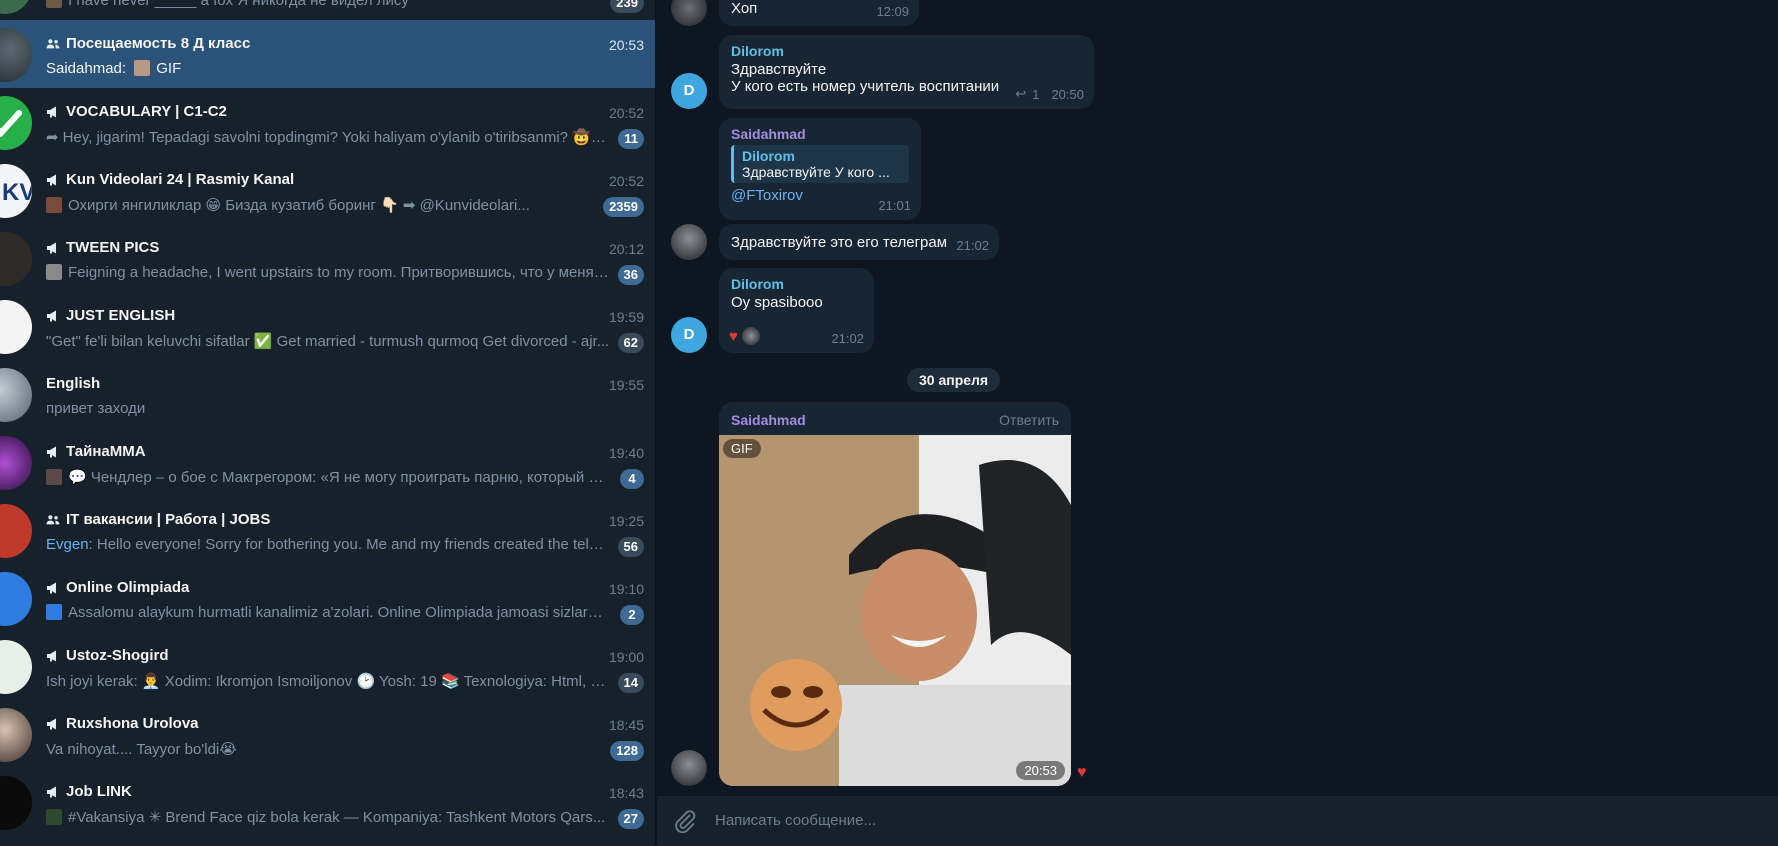  What do you see at coordinates (626, 385) in the screenshot?
I see `chat-time: 19:55` at bounding box center [626, 385].